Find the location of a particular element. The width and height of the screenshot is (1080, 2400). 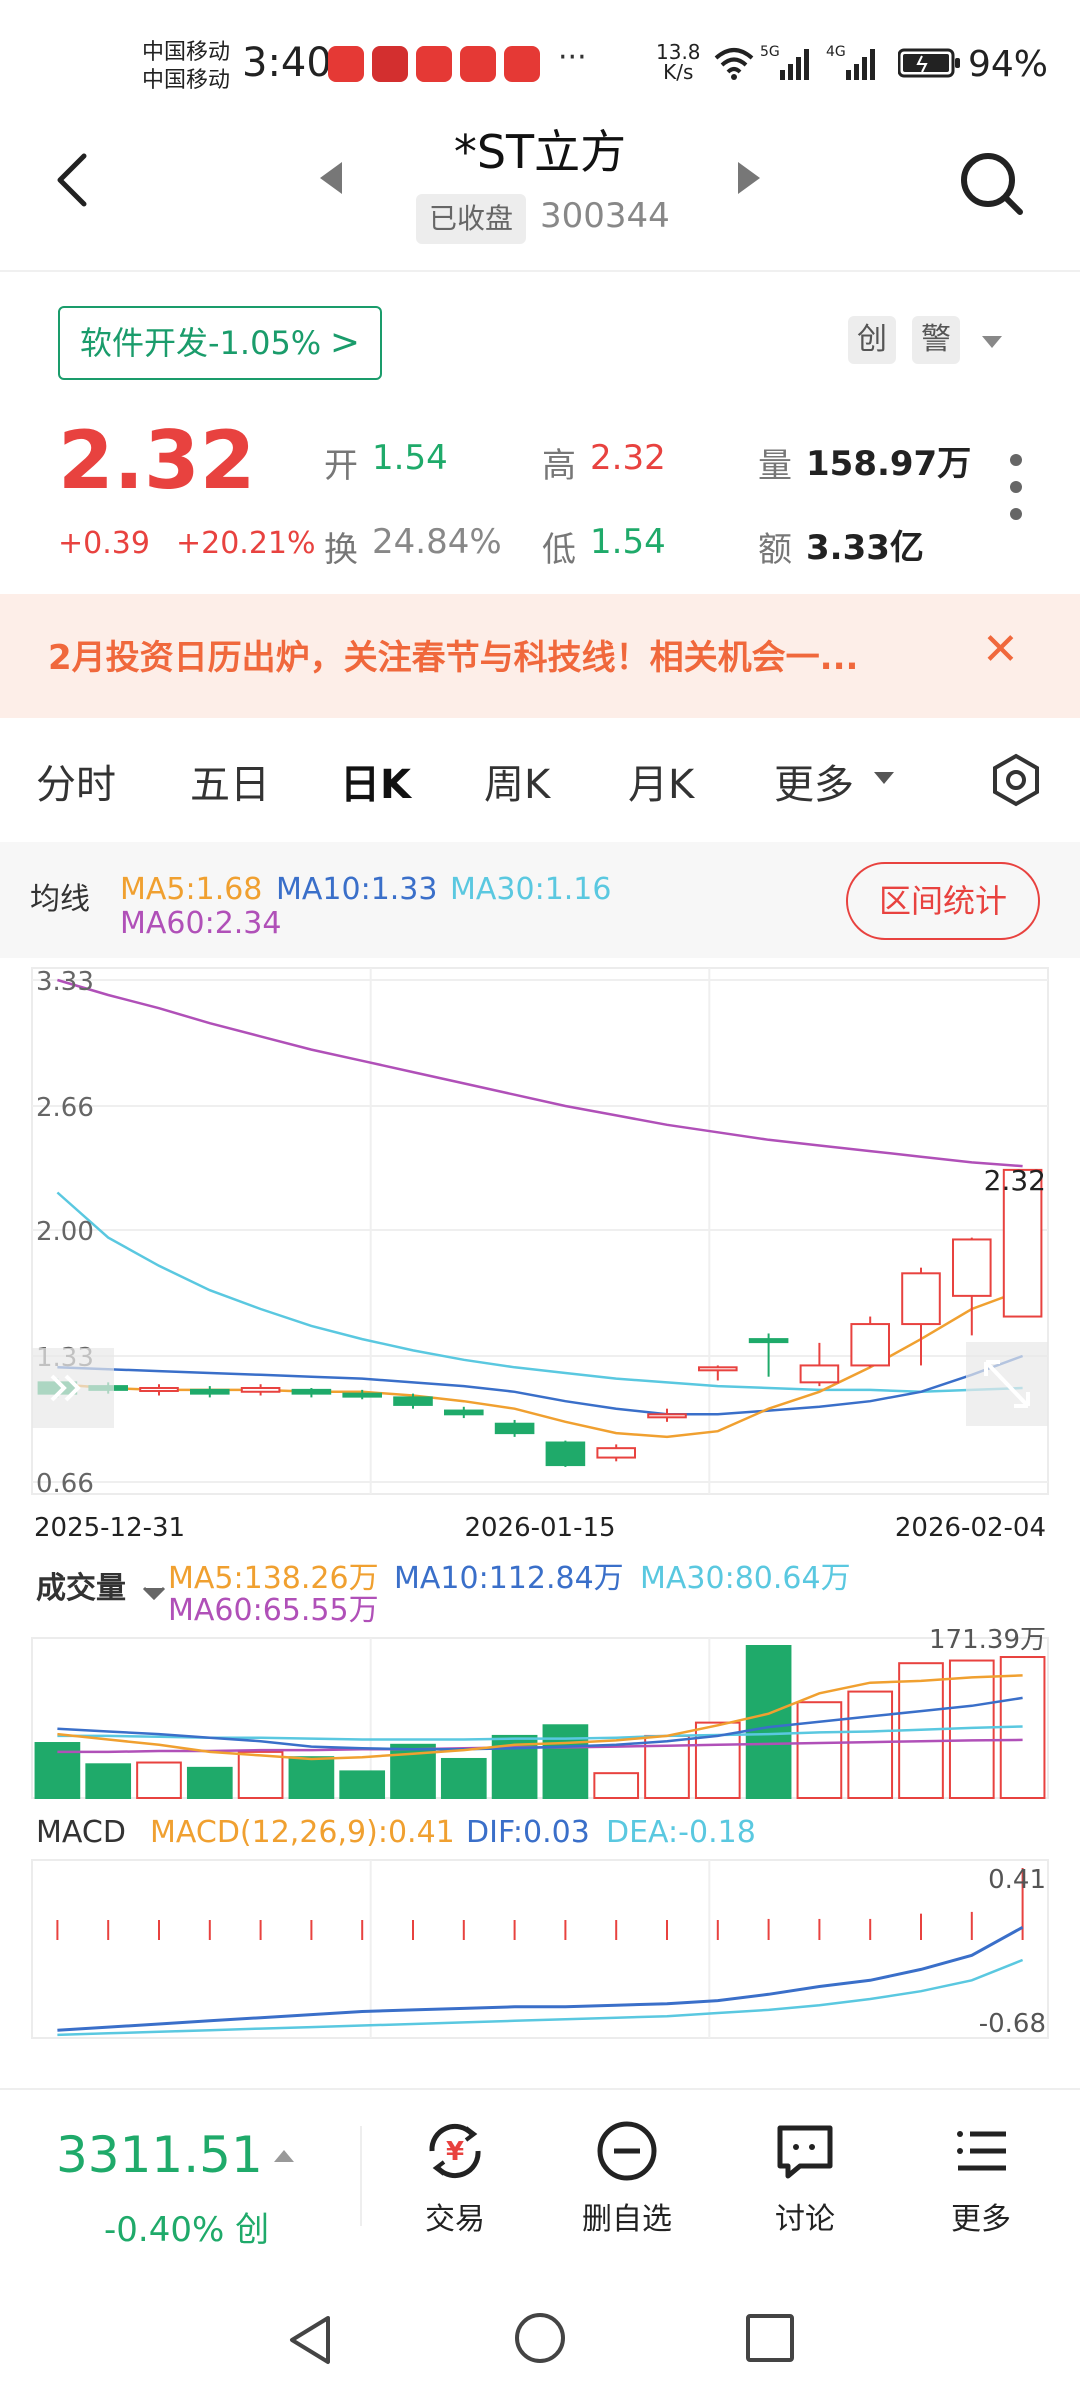

back-button is located at coordinates (73, 180).